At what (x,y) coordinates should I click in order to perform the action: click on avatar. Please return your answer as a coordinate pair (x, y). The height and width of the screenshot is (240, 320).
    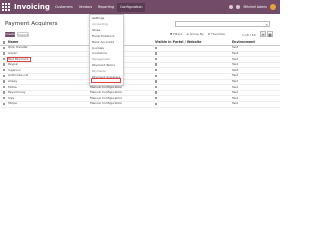
    Looking at the image, I should click on (273, 7).